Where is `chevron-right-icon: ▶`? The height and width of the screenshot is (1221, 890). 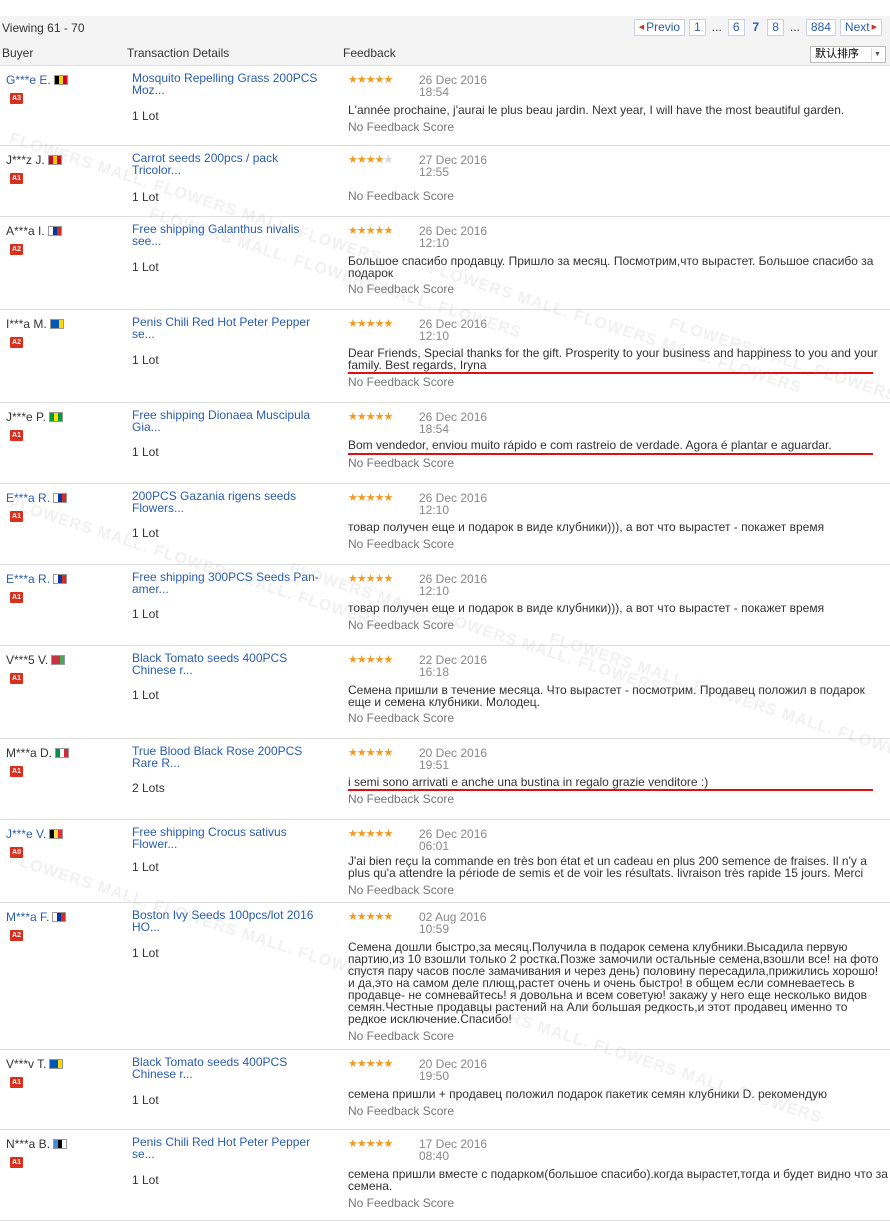 chevron-right-icon: ▶ is located at coordinates (874, 27).